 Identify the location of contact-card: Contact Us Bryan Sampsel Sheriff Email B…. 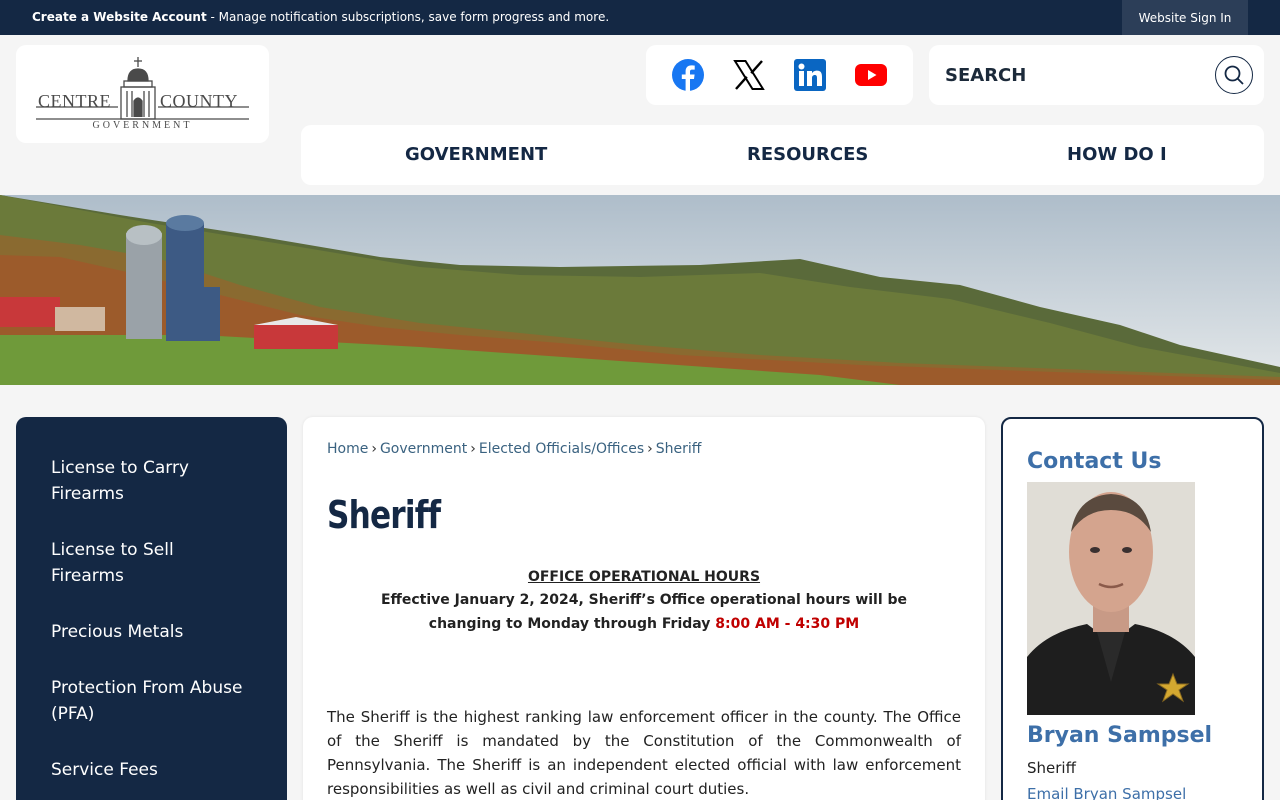
(1132, 608).